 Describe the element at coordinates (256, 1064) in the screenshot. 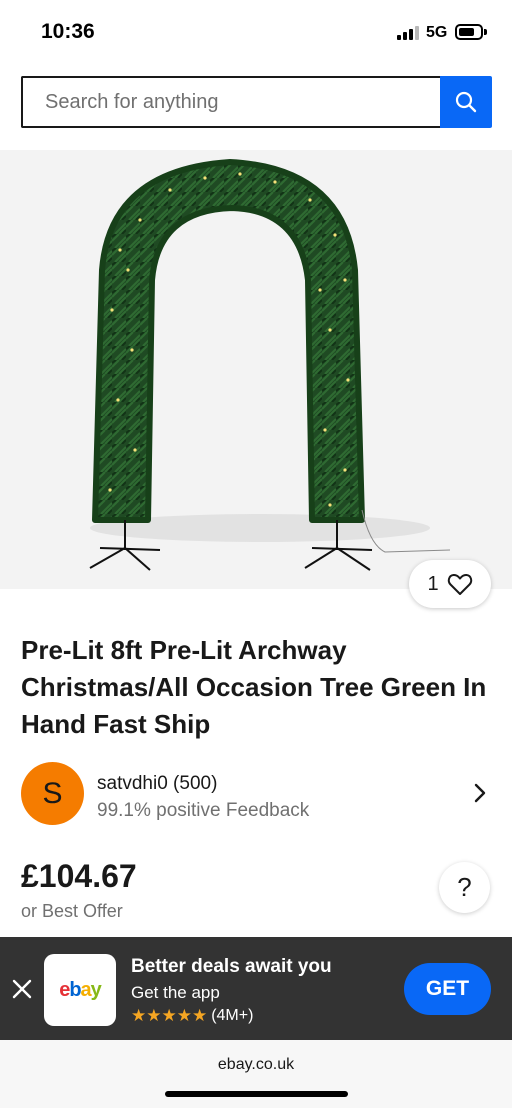

I see `url-text: ebay.co.uk` at that location.